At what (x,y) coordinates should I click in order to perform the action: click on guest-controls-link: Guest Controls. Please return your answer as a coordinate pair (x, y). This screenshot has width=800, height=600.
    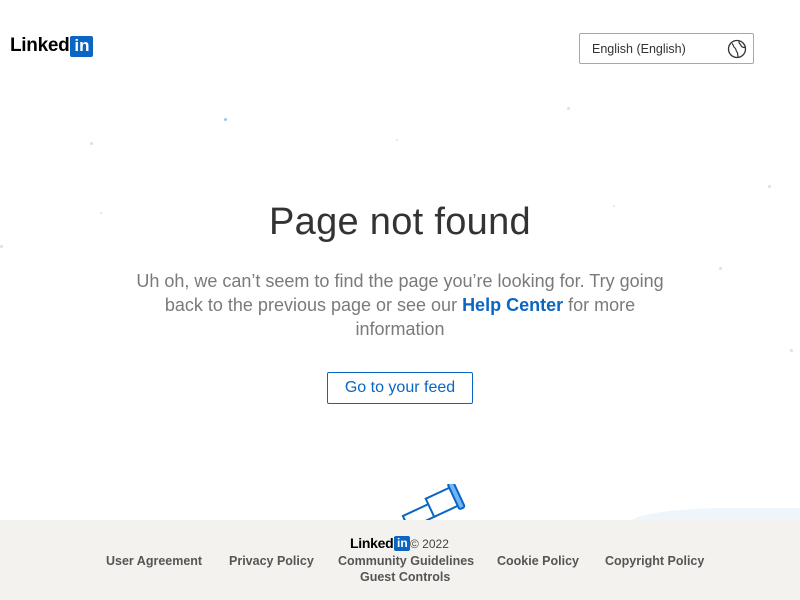
    Looking at the image, I should click on (405, 577).